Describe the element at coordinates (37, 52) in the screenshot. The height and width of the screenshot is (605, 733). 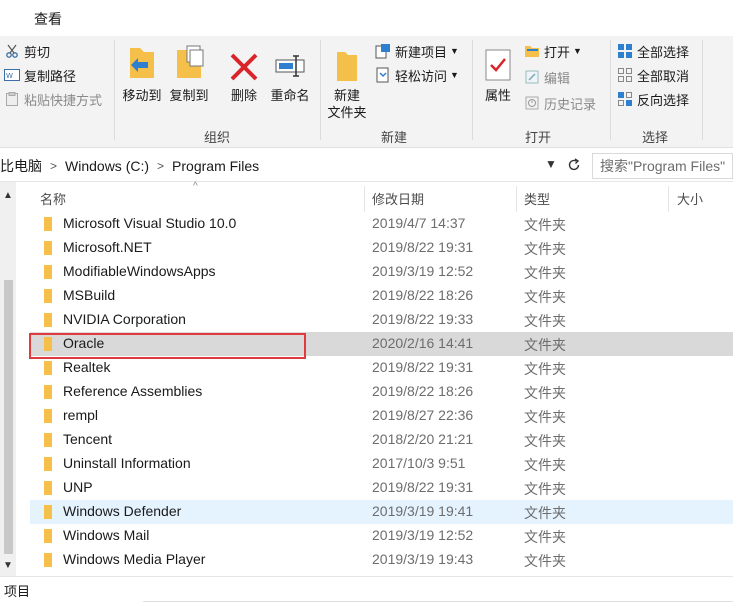
I see `cut-label: 剪切` at that location.